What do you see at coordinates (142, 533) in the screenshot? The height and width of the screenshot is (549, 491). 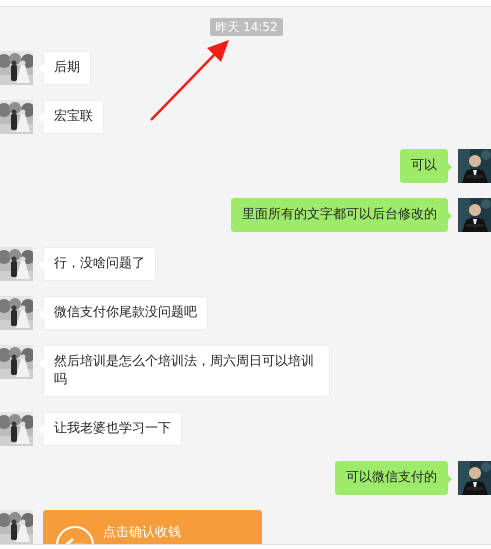 I see `transfer-title: 点击确认收钱` at bounding box center [142, 533].